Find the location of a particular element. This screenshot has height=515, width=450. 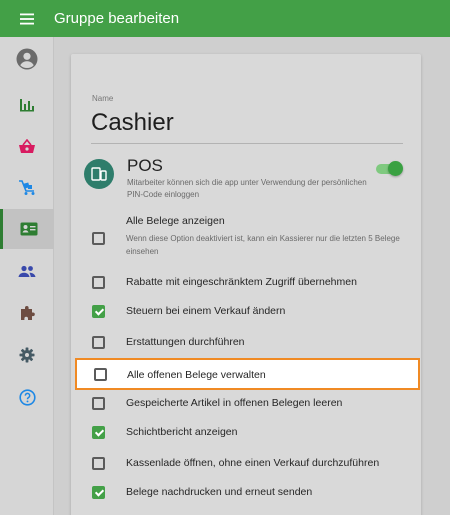

pos-badge is located at coordinates (99, 174).